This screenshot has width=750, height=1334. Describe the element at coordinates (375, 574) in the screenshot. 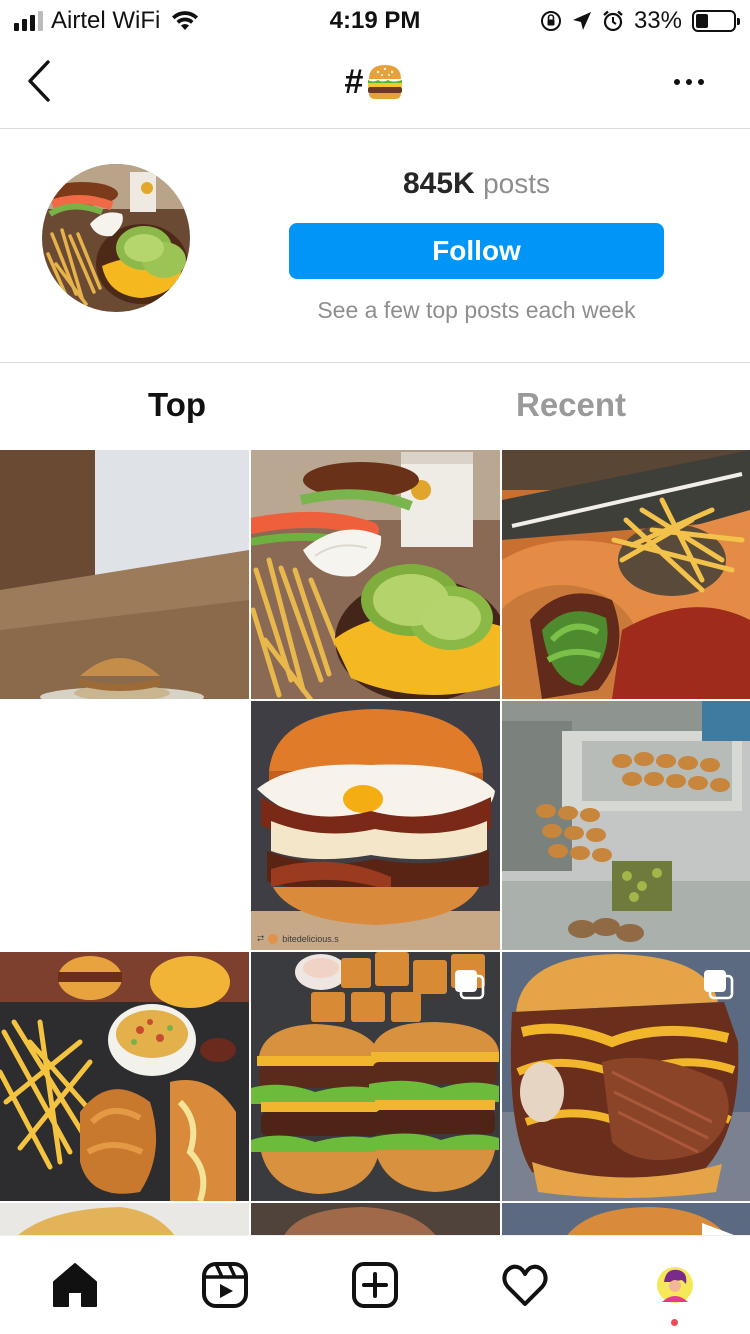

I see `post-avocado-burger` at that location.